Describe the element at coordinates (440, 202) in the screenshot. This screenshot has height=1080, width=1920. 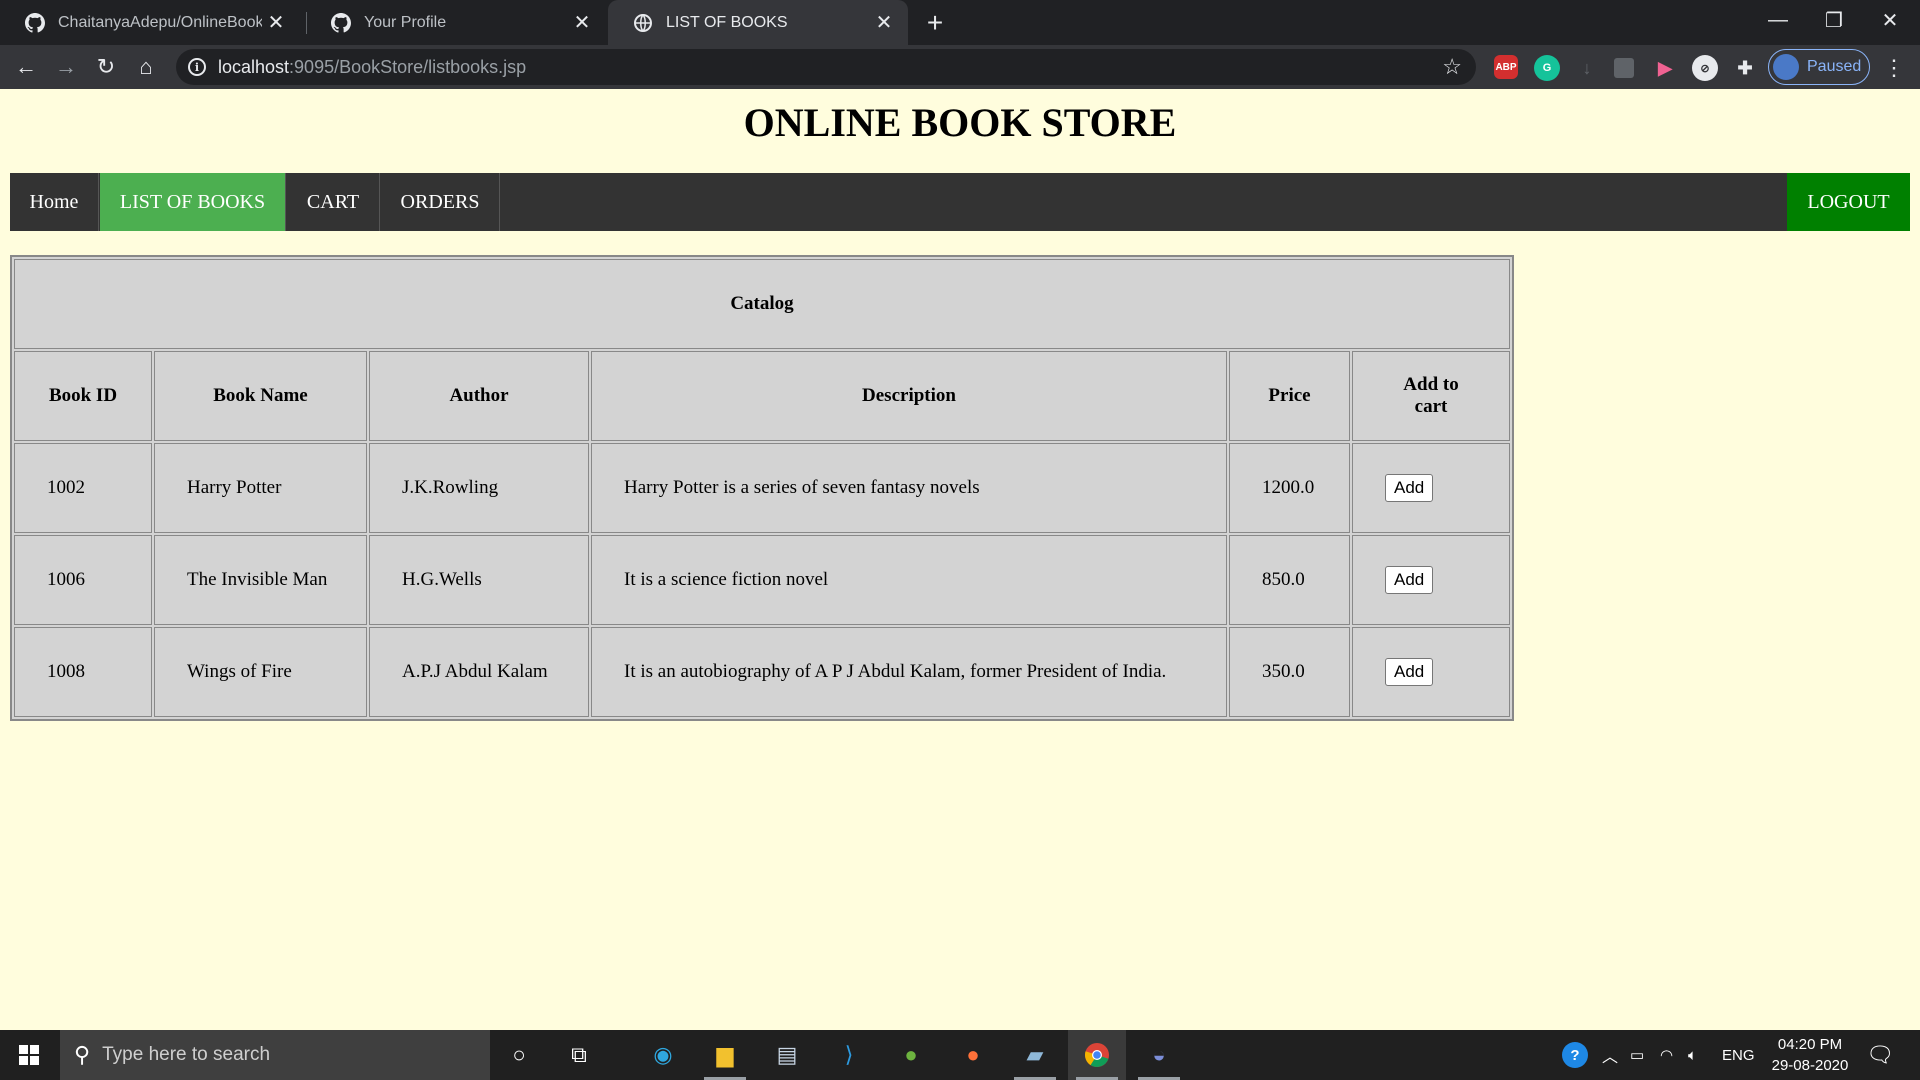
I see `nav-orders: ORDERS` at that location.